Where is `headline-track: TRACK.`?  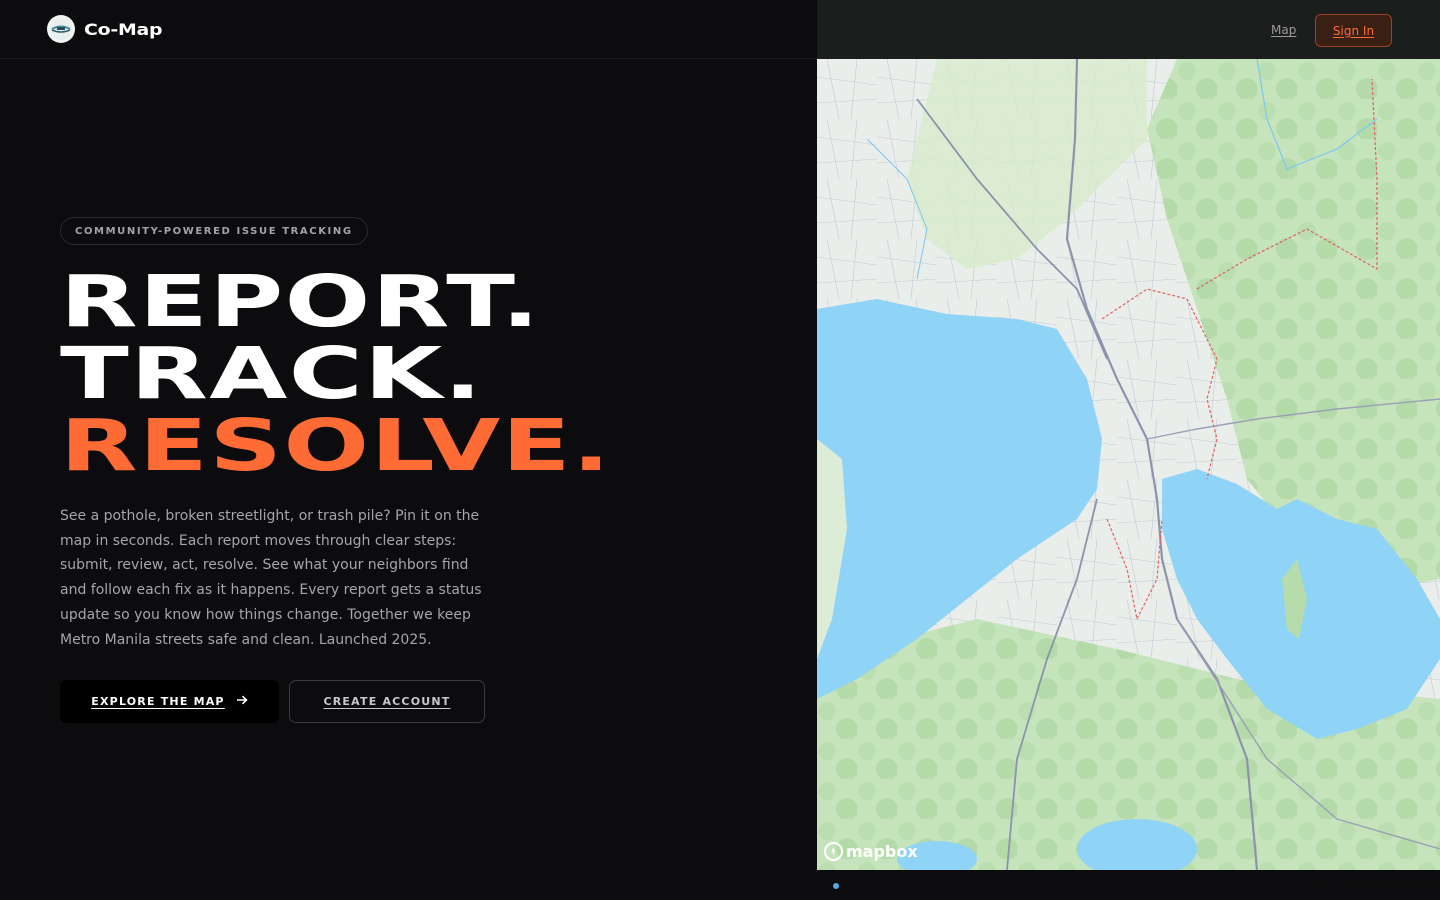 headline-track: TRACK. is located at coordinates (272, 373).